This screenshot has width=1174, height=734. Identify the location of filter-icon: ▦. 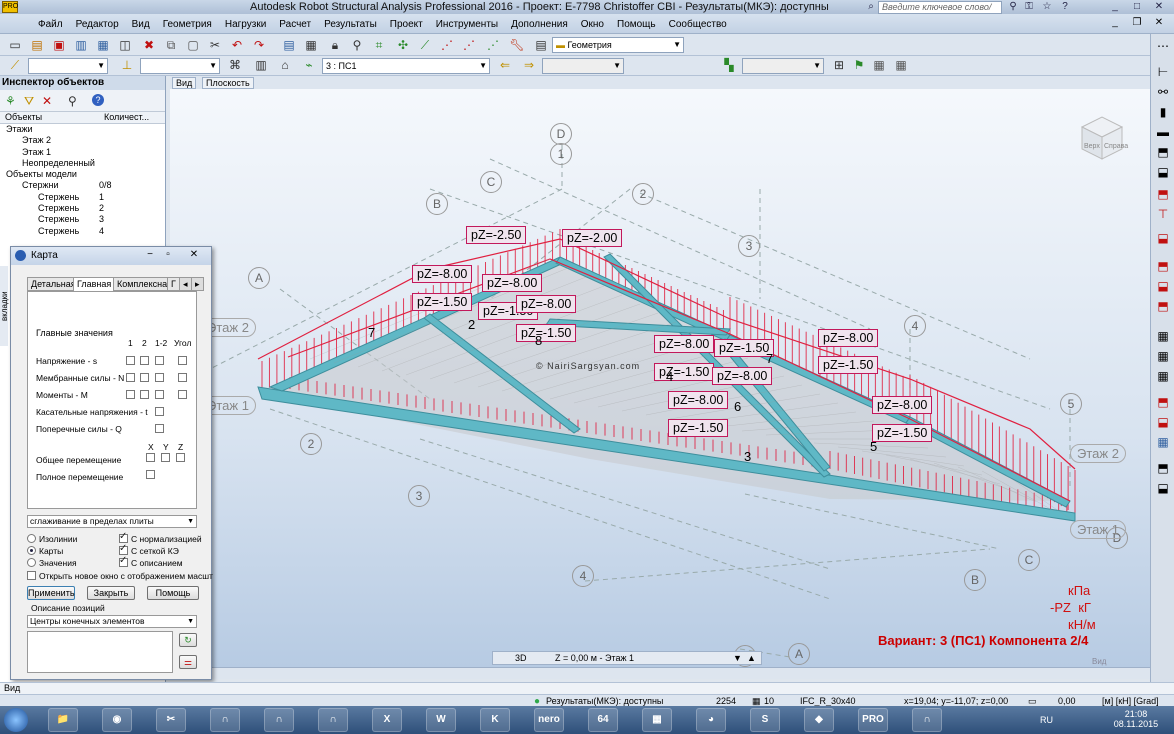
(901, 65).